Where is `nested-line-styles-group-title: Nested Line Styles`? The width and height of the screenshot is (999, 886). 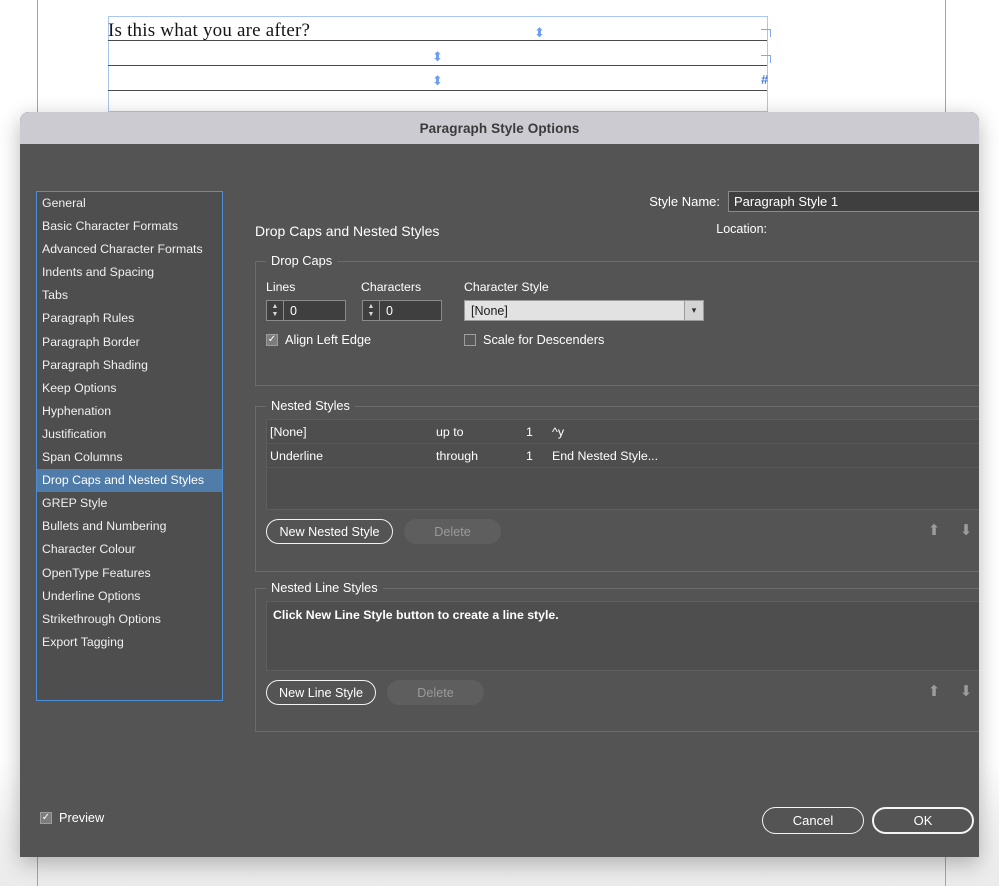
nested-line-styles-group-title: Nested Line Styles is located at coordinates (324, 587).